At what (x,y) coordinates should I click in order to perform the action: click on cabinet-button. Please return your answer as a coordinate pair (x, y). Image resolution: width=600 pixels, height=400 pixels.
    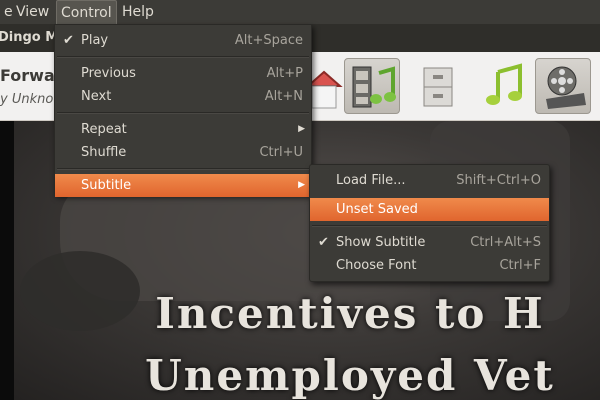
    Looking at the image, I should click on (438, 86).